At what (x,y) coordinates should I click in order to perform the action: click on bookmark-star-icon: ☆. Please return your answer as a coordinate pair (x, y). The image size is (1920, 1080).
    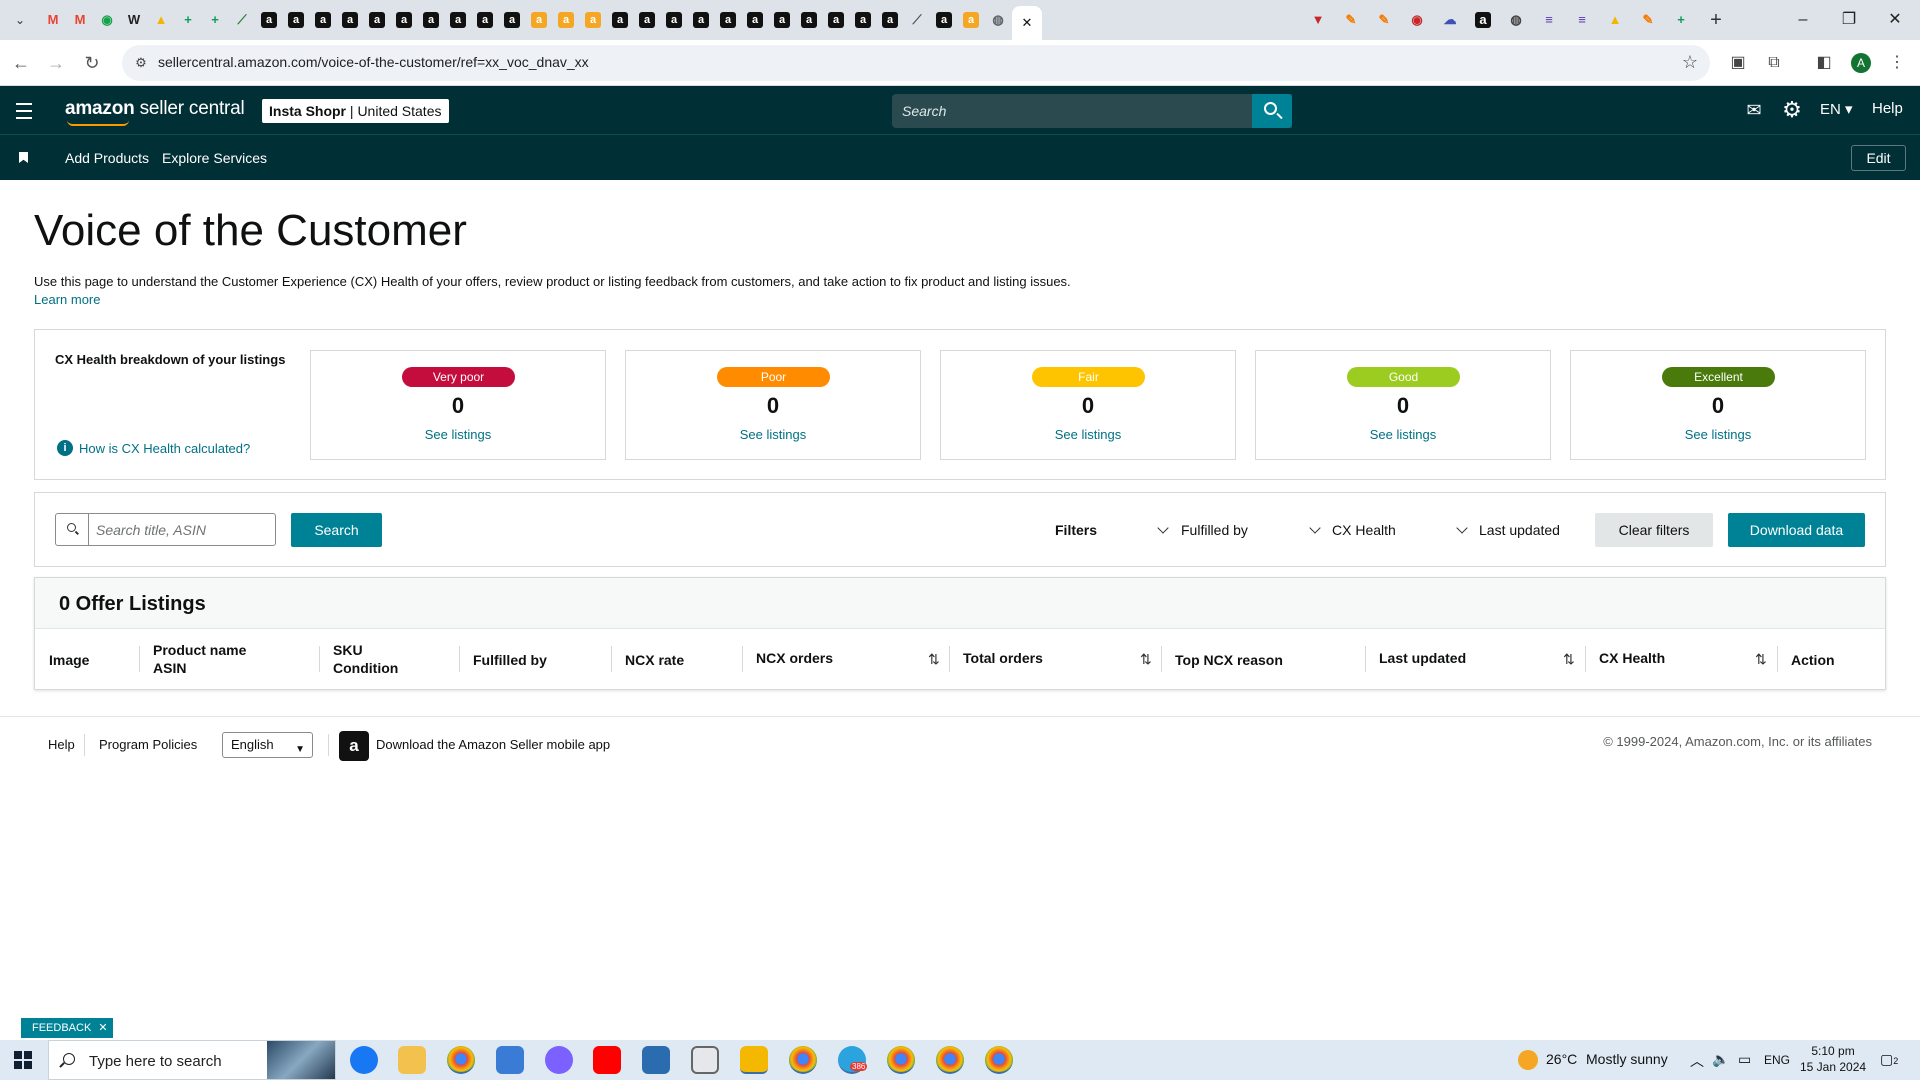
    Looking at the image, I should click on (1690, 62).